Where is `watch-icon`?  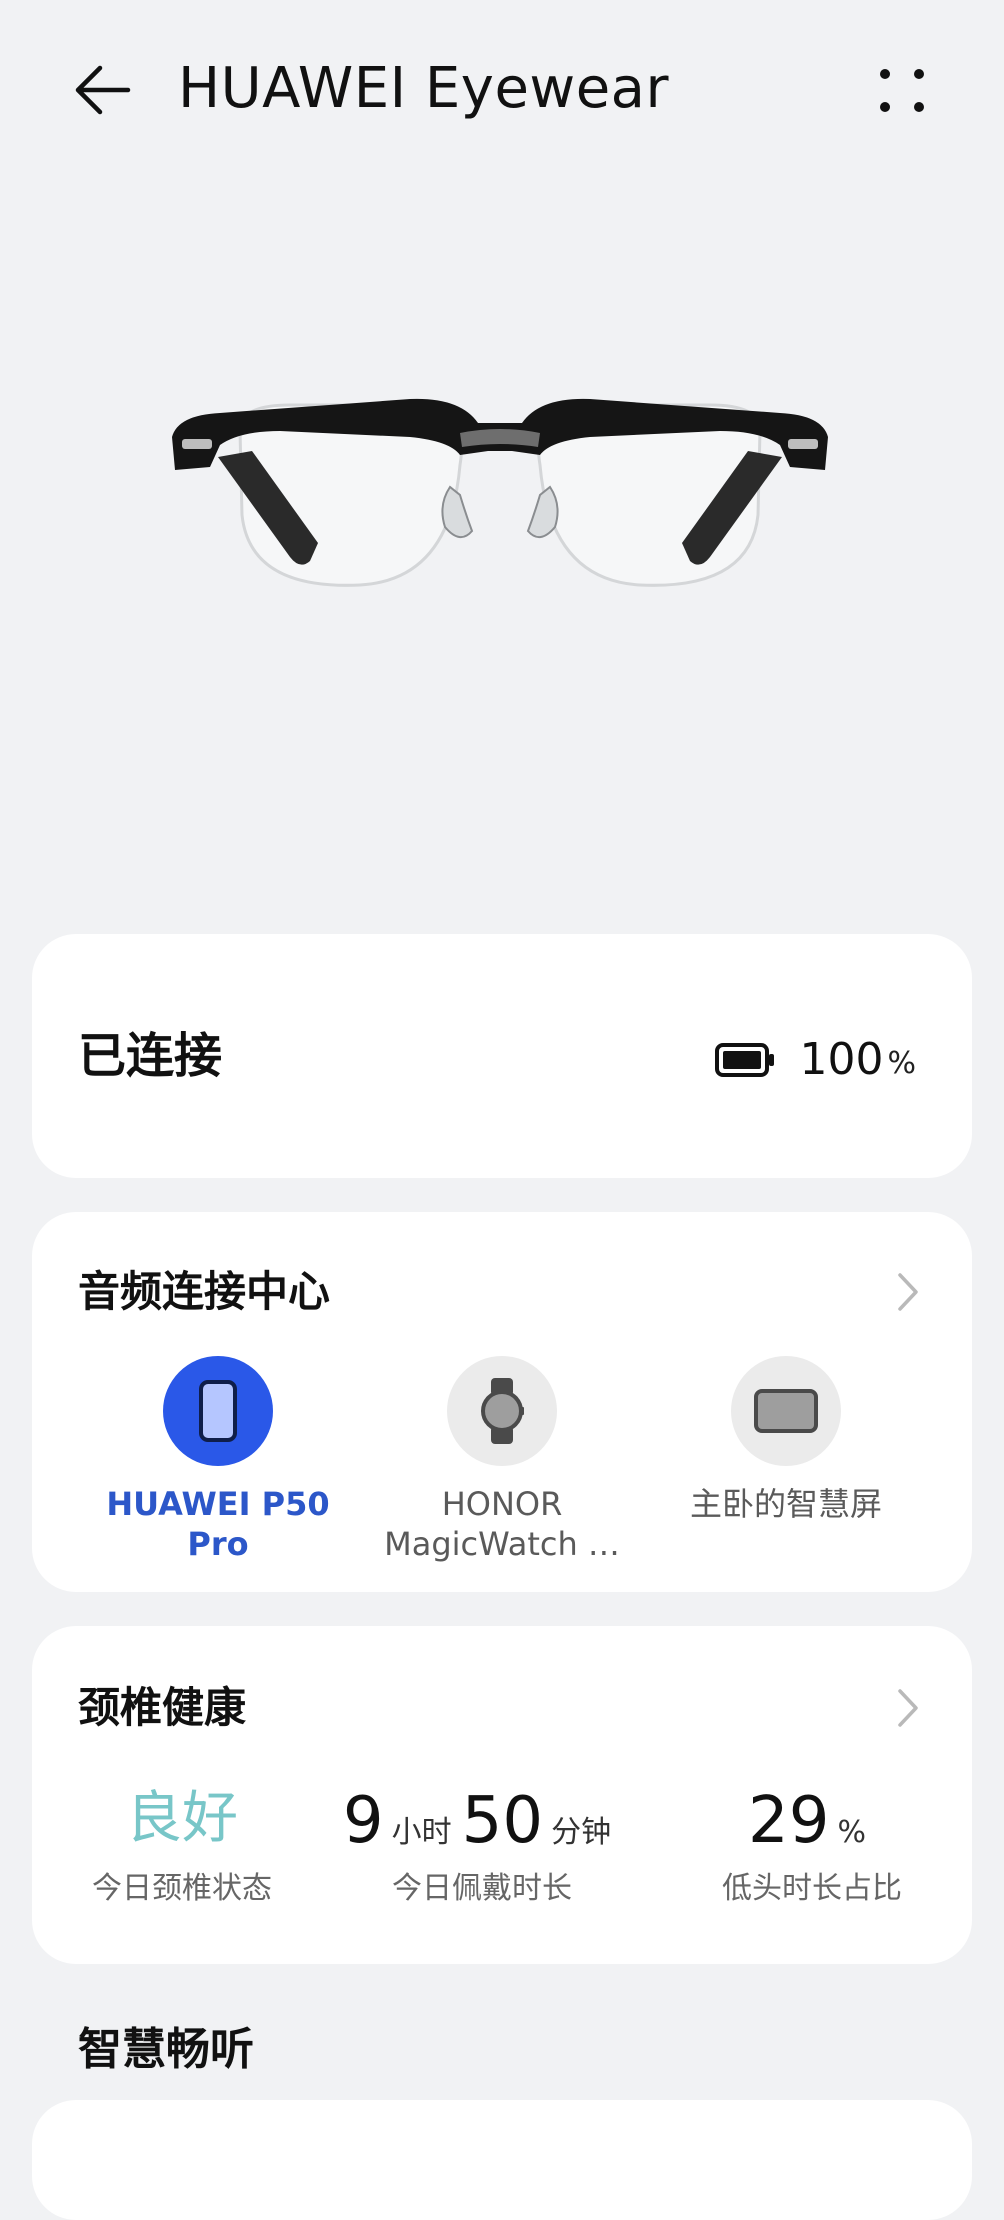
watch-icon is located at coordinates (502, 1411).